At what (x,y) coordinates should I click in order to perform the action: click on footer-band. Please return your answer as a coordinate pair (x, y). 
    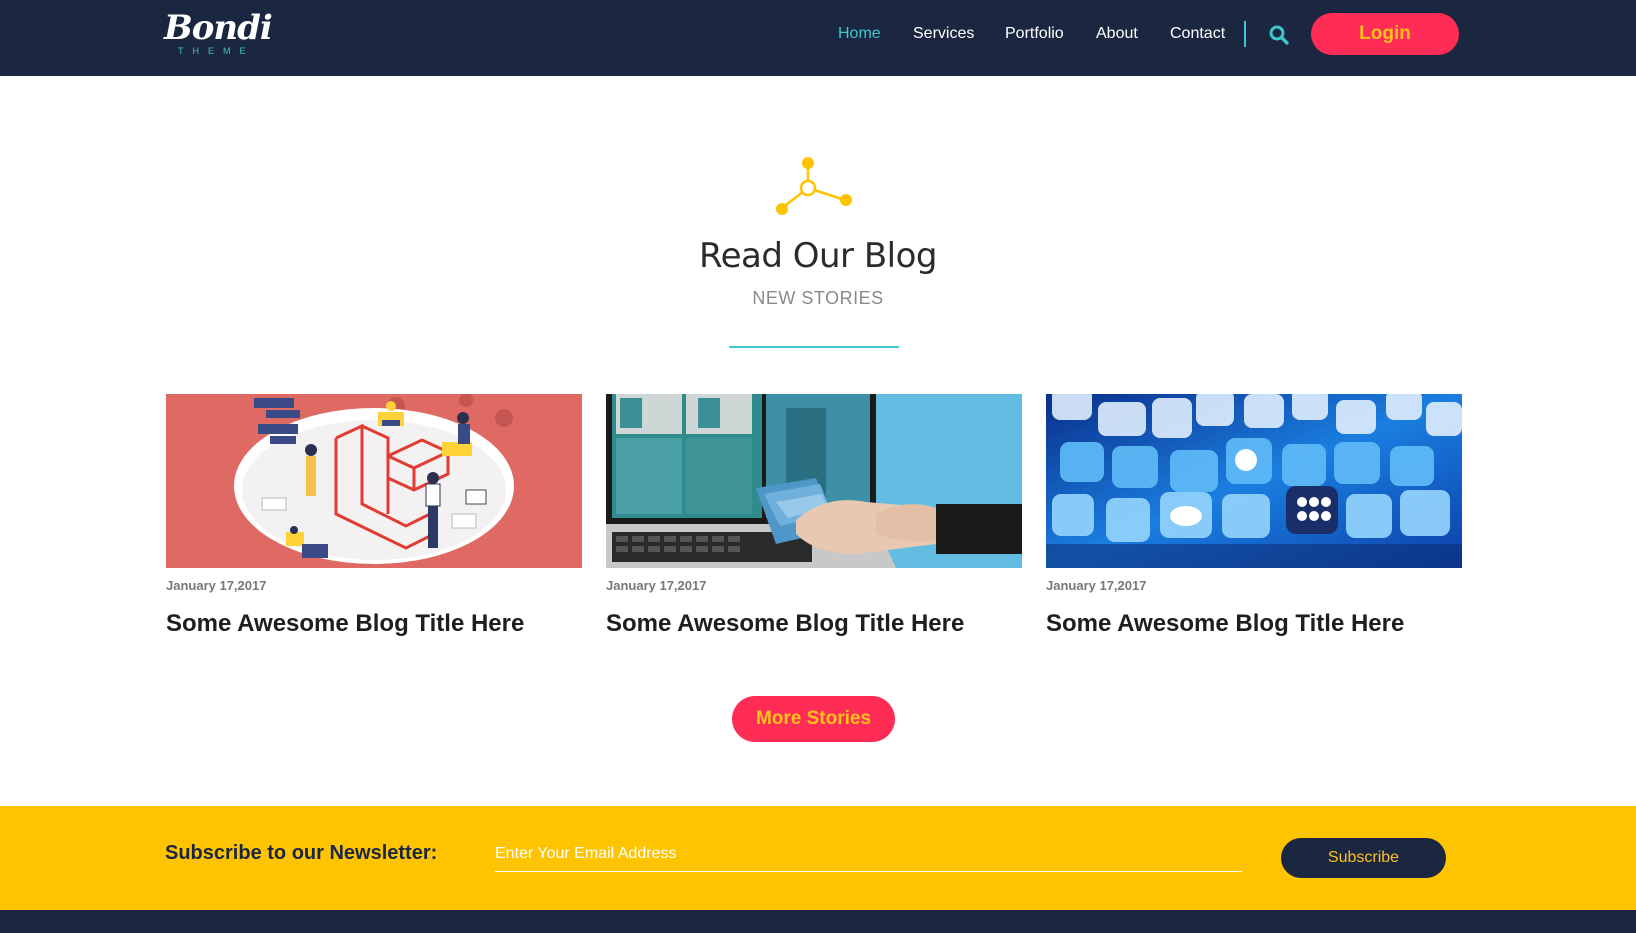
    Looking at the image, I should click on (818, 921).